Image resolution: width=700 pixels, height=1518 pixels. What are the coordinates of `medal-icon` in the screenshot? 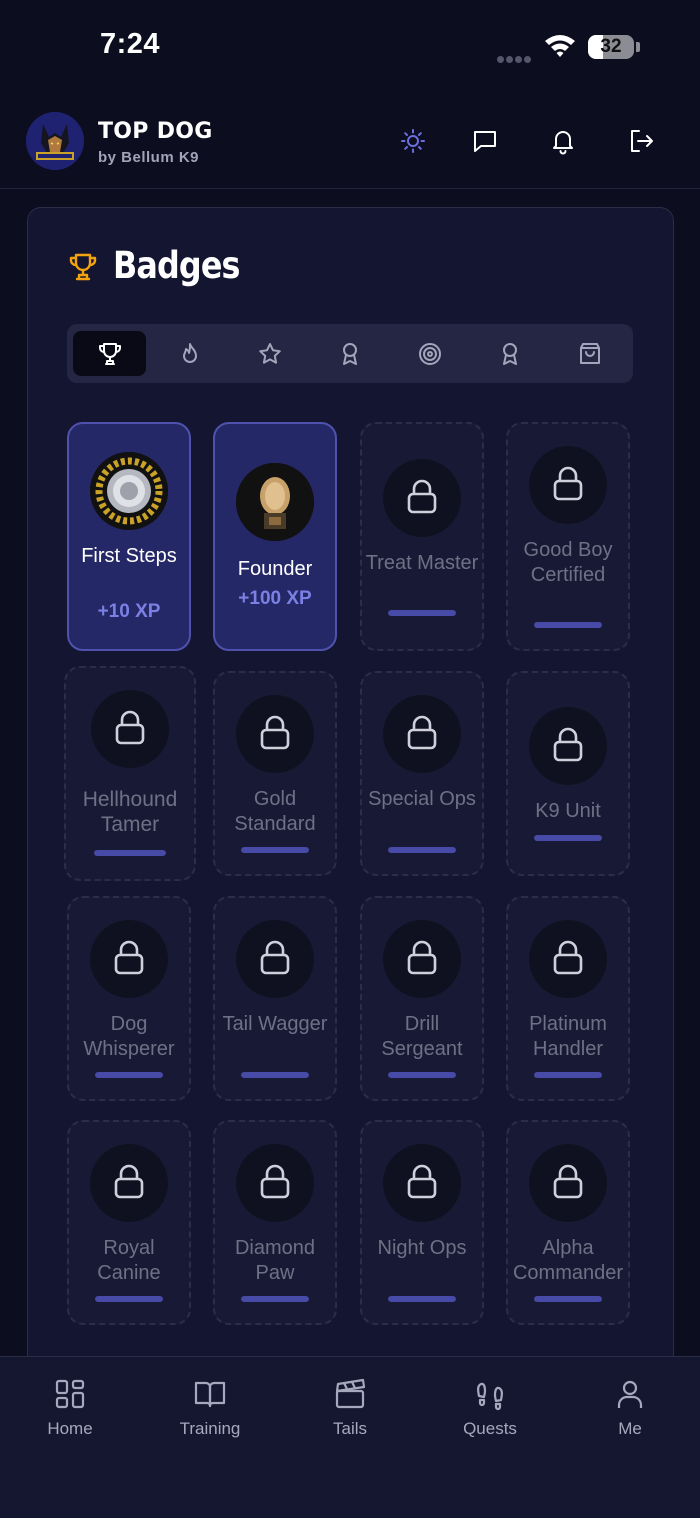 It's located at (509, 353).